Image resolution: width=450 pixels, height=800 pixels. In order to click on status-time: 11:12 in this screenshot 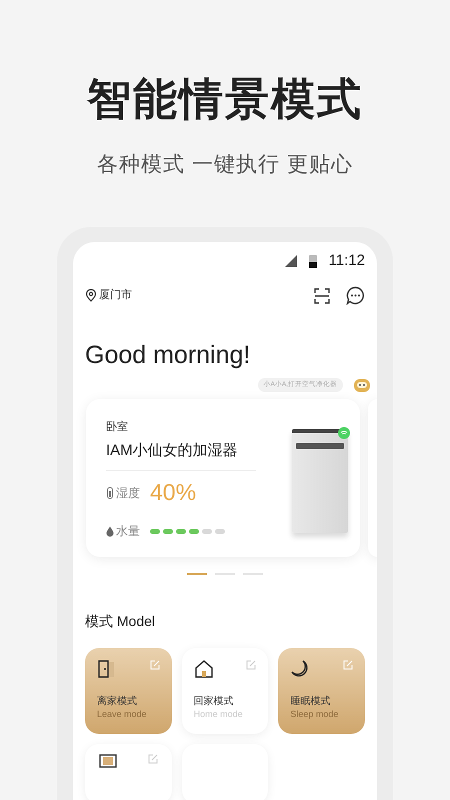, I will do `click(346, 260)`.